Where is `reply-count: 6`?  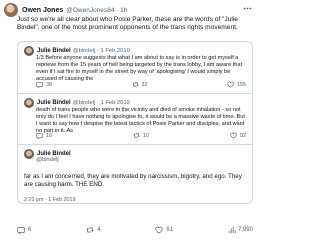 reply-count: 6 is located at coordinates (30, 230).